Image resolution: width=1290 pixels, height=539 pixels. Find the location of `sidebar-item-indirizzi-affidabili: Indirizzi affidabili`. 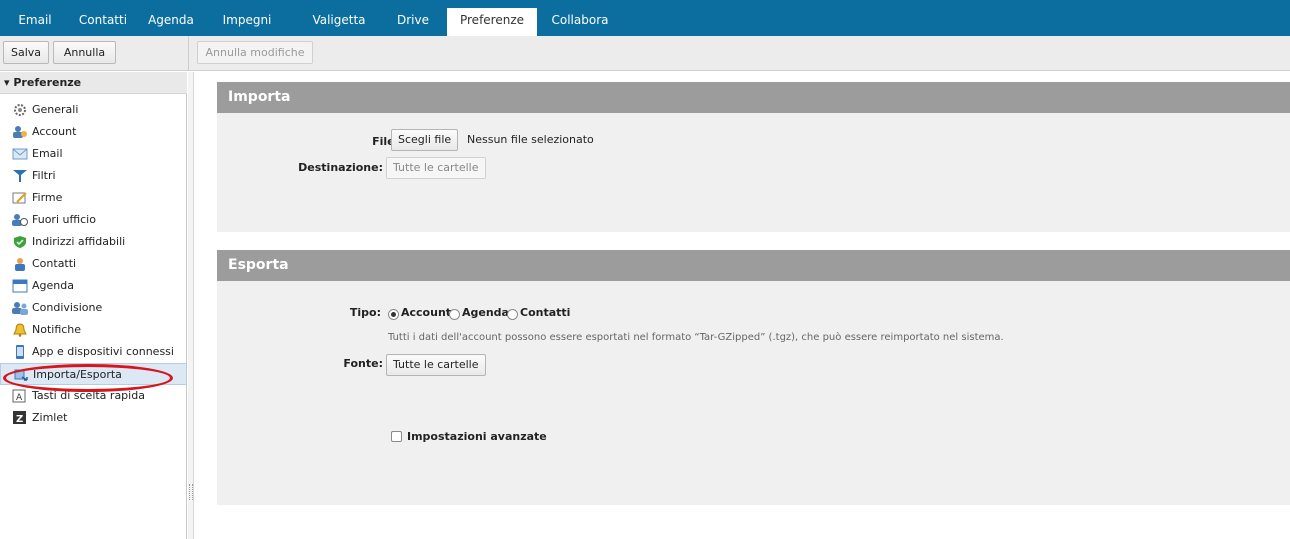

sidebar-item-indirizzi-affidabili: Indirizzi affidabili is located at coordinates (93, 242).